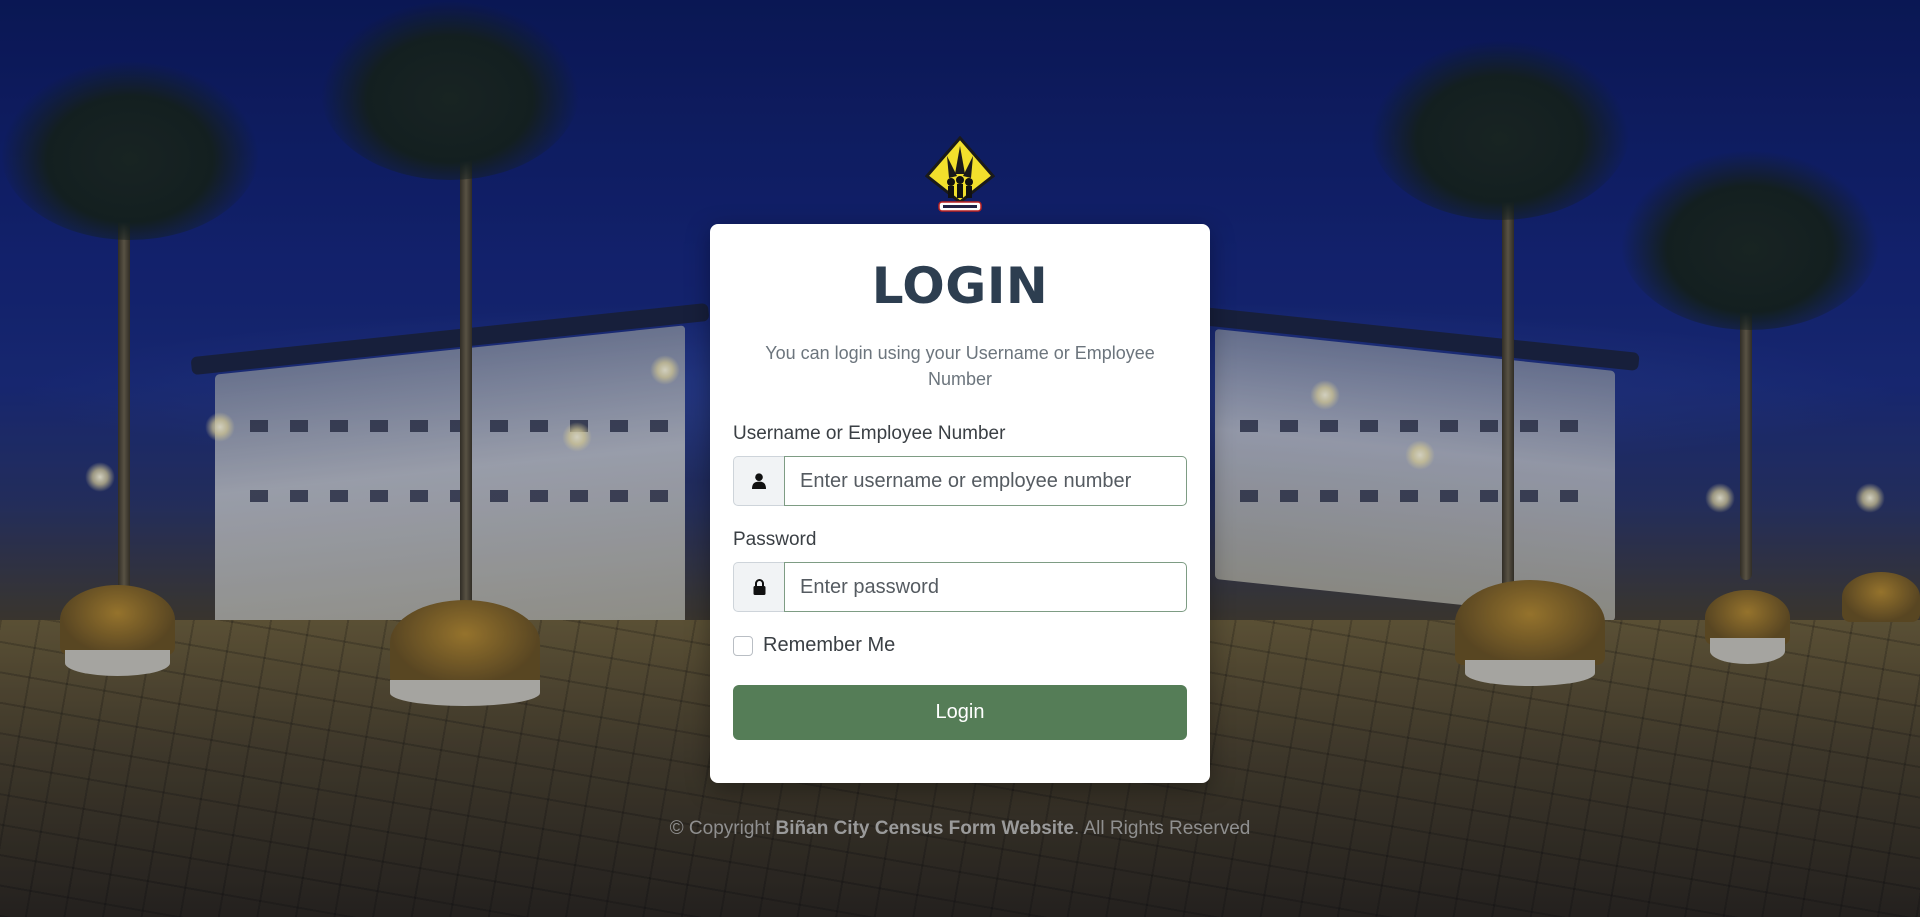 The image size is (1920, 917). What do you see at coordinates (985, 587) in the screenshot?
I see `password-input` at bounding box center [985, 587].